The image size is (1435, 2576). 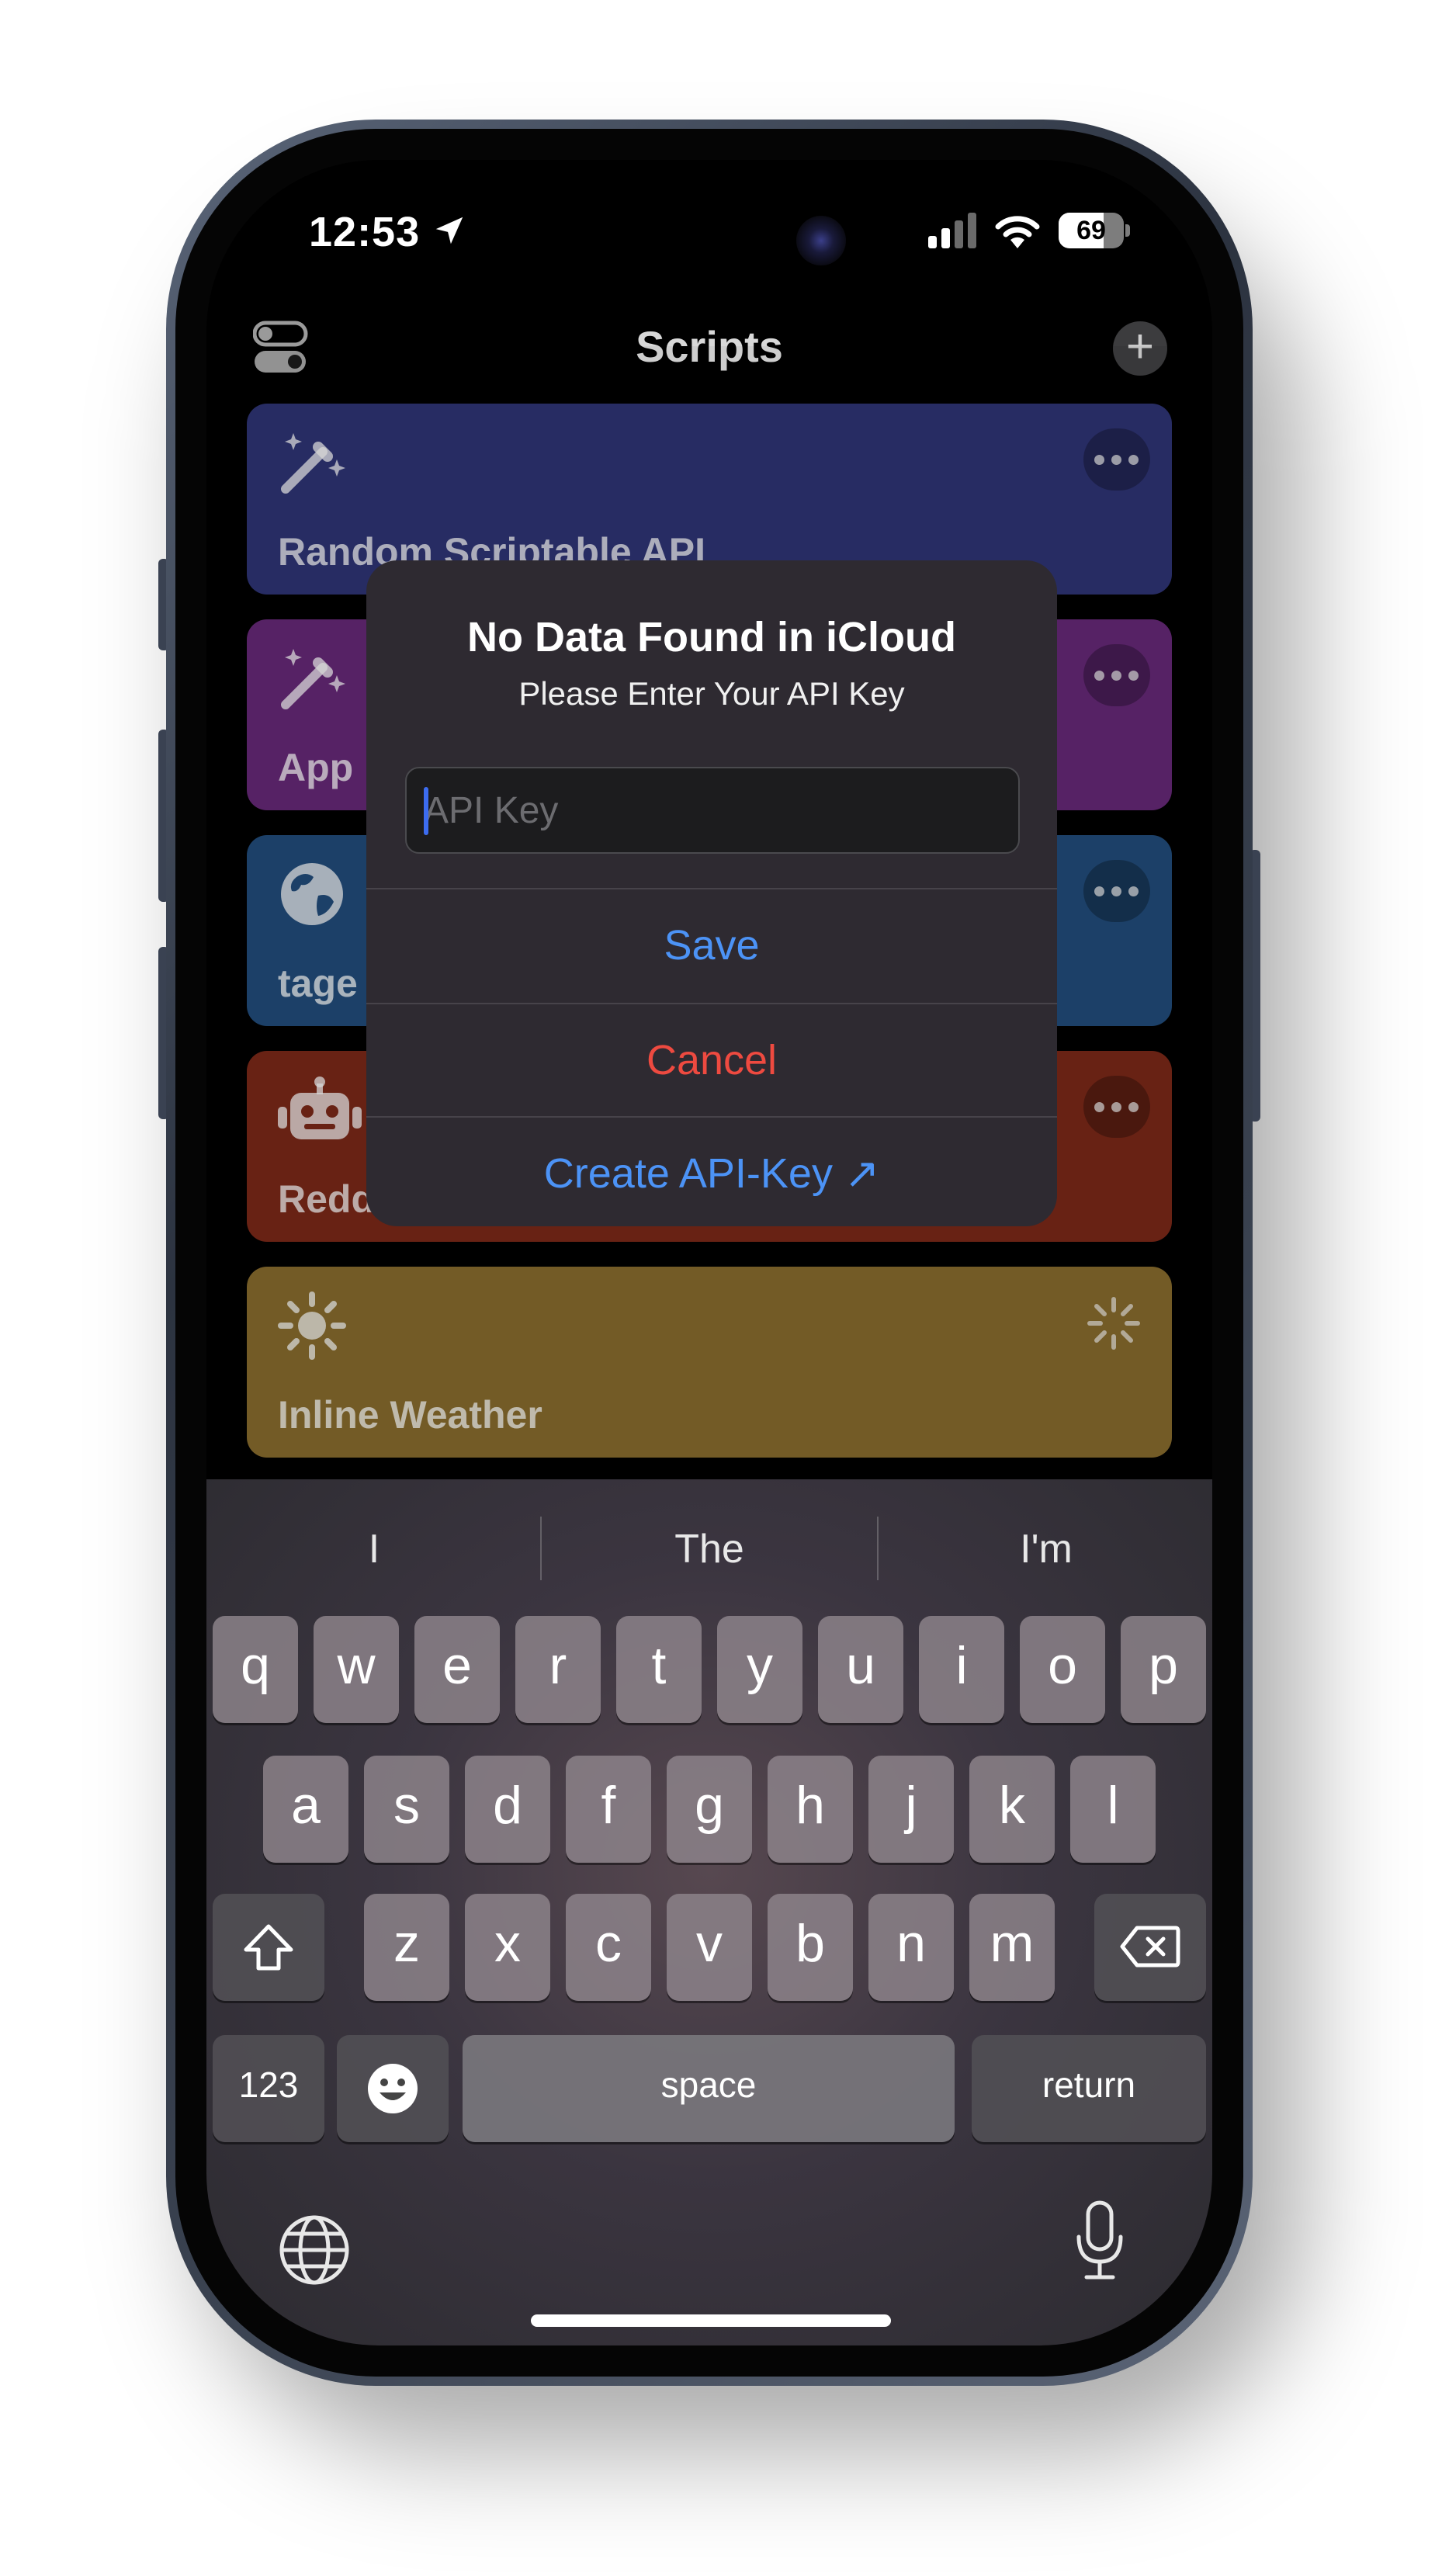 I want to click on key-e: e, so click(x=457, y=1669).